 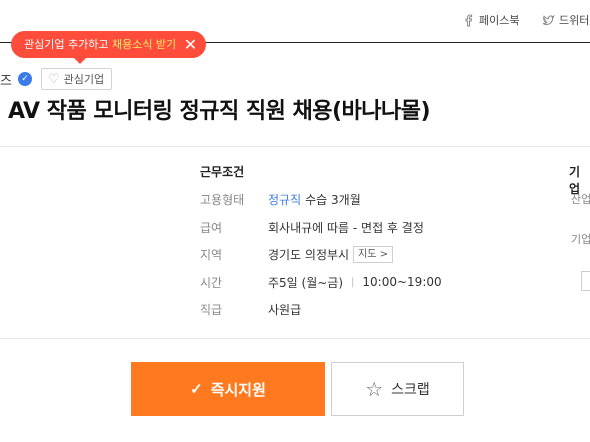 I want to click on salary-label: 급여, so click(x=211, y=227).